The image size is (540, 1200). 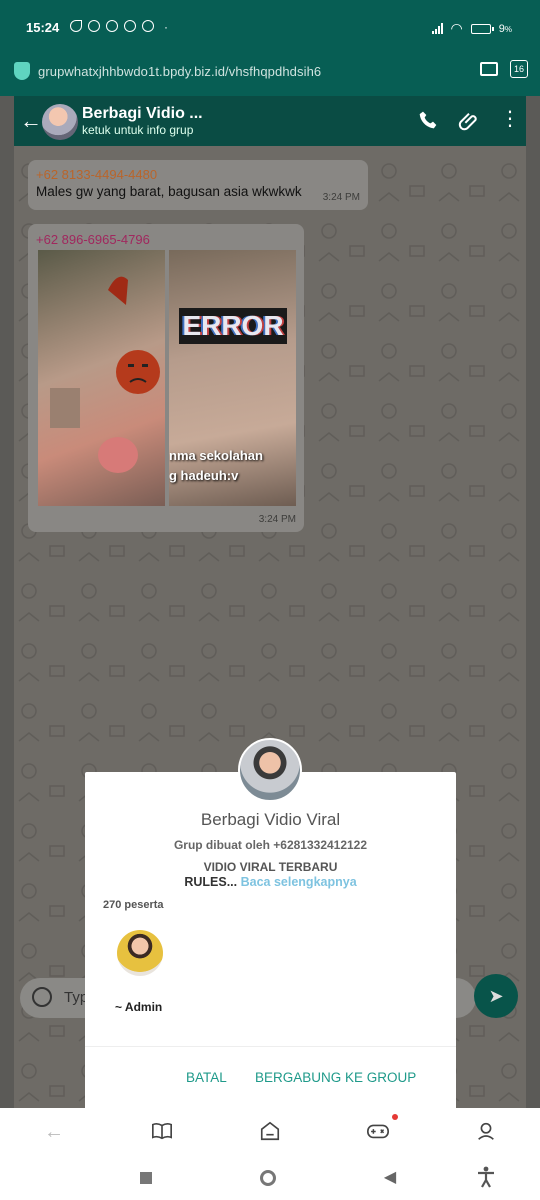 I want to click on join-group-button: BERGABUNG KE GROUP, so click(x=335, y=1077).